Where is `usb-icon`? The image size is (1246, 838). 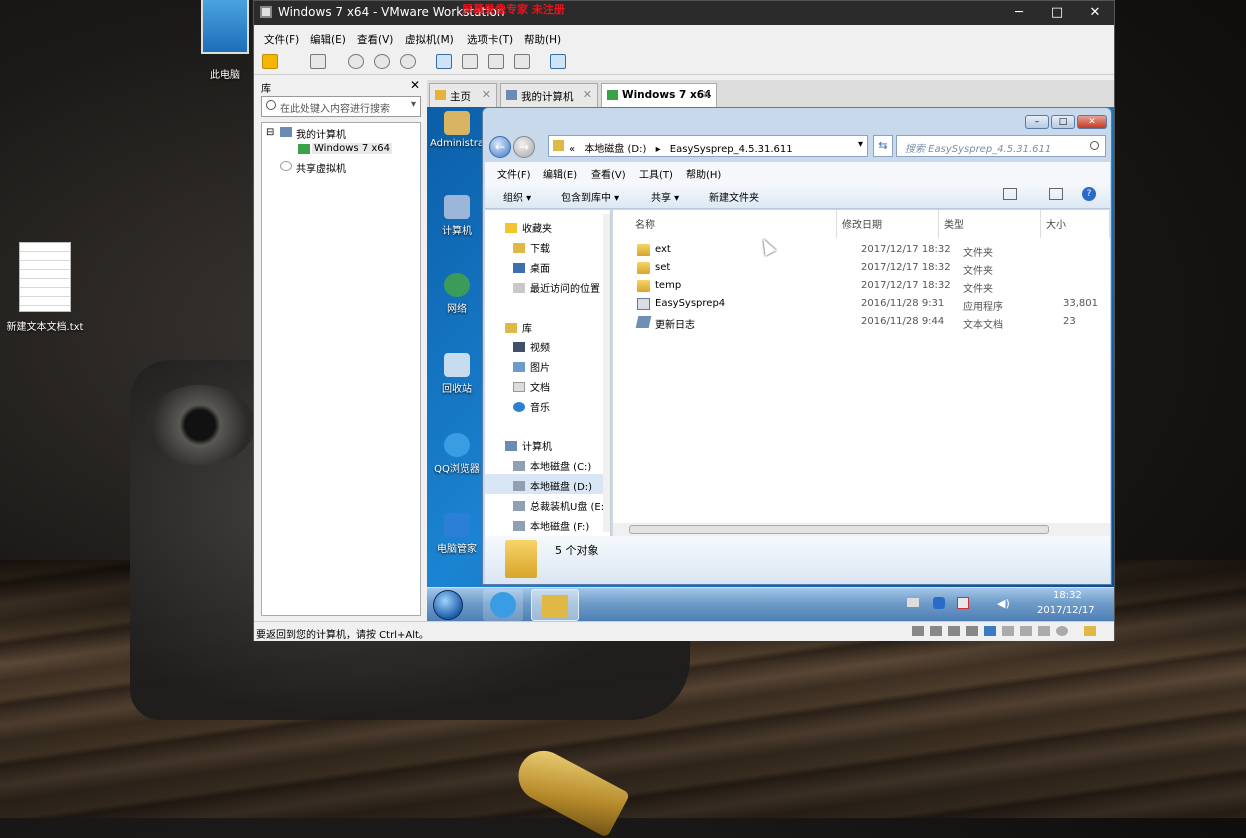
usb-icon is located at coordinates (1008, 631).